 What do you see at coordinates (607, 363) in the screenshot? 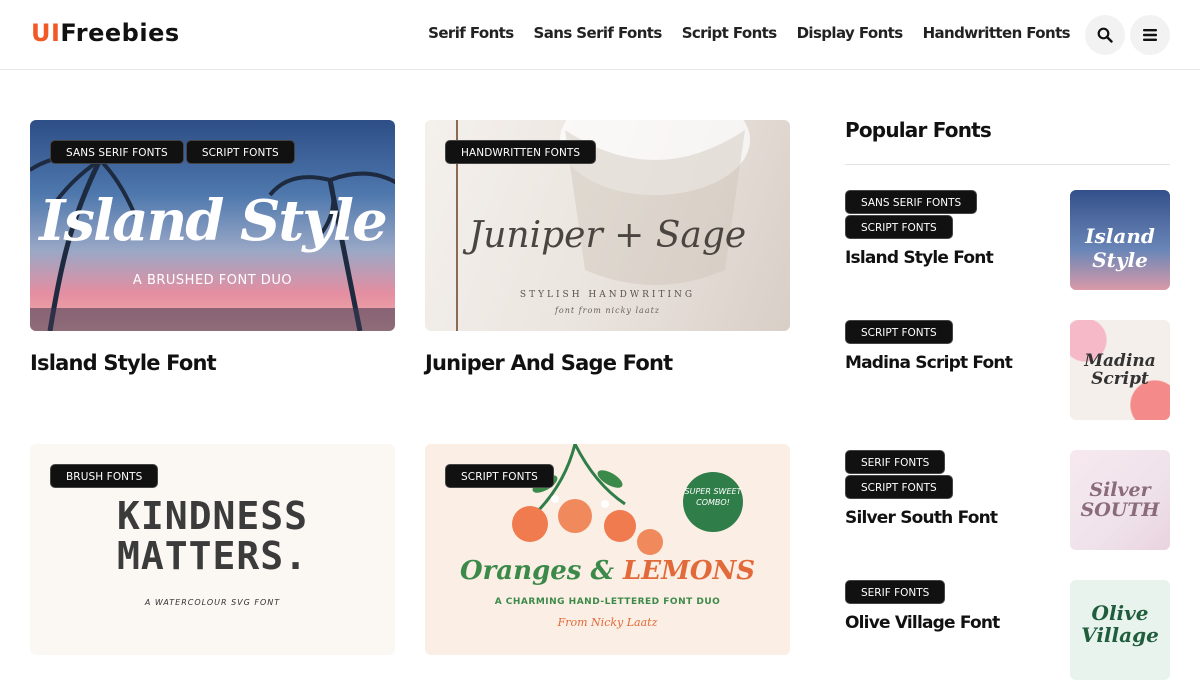
I see `card-title: Juniper And Sage Font` at bounding box center [607, 363].